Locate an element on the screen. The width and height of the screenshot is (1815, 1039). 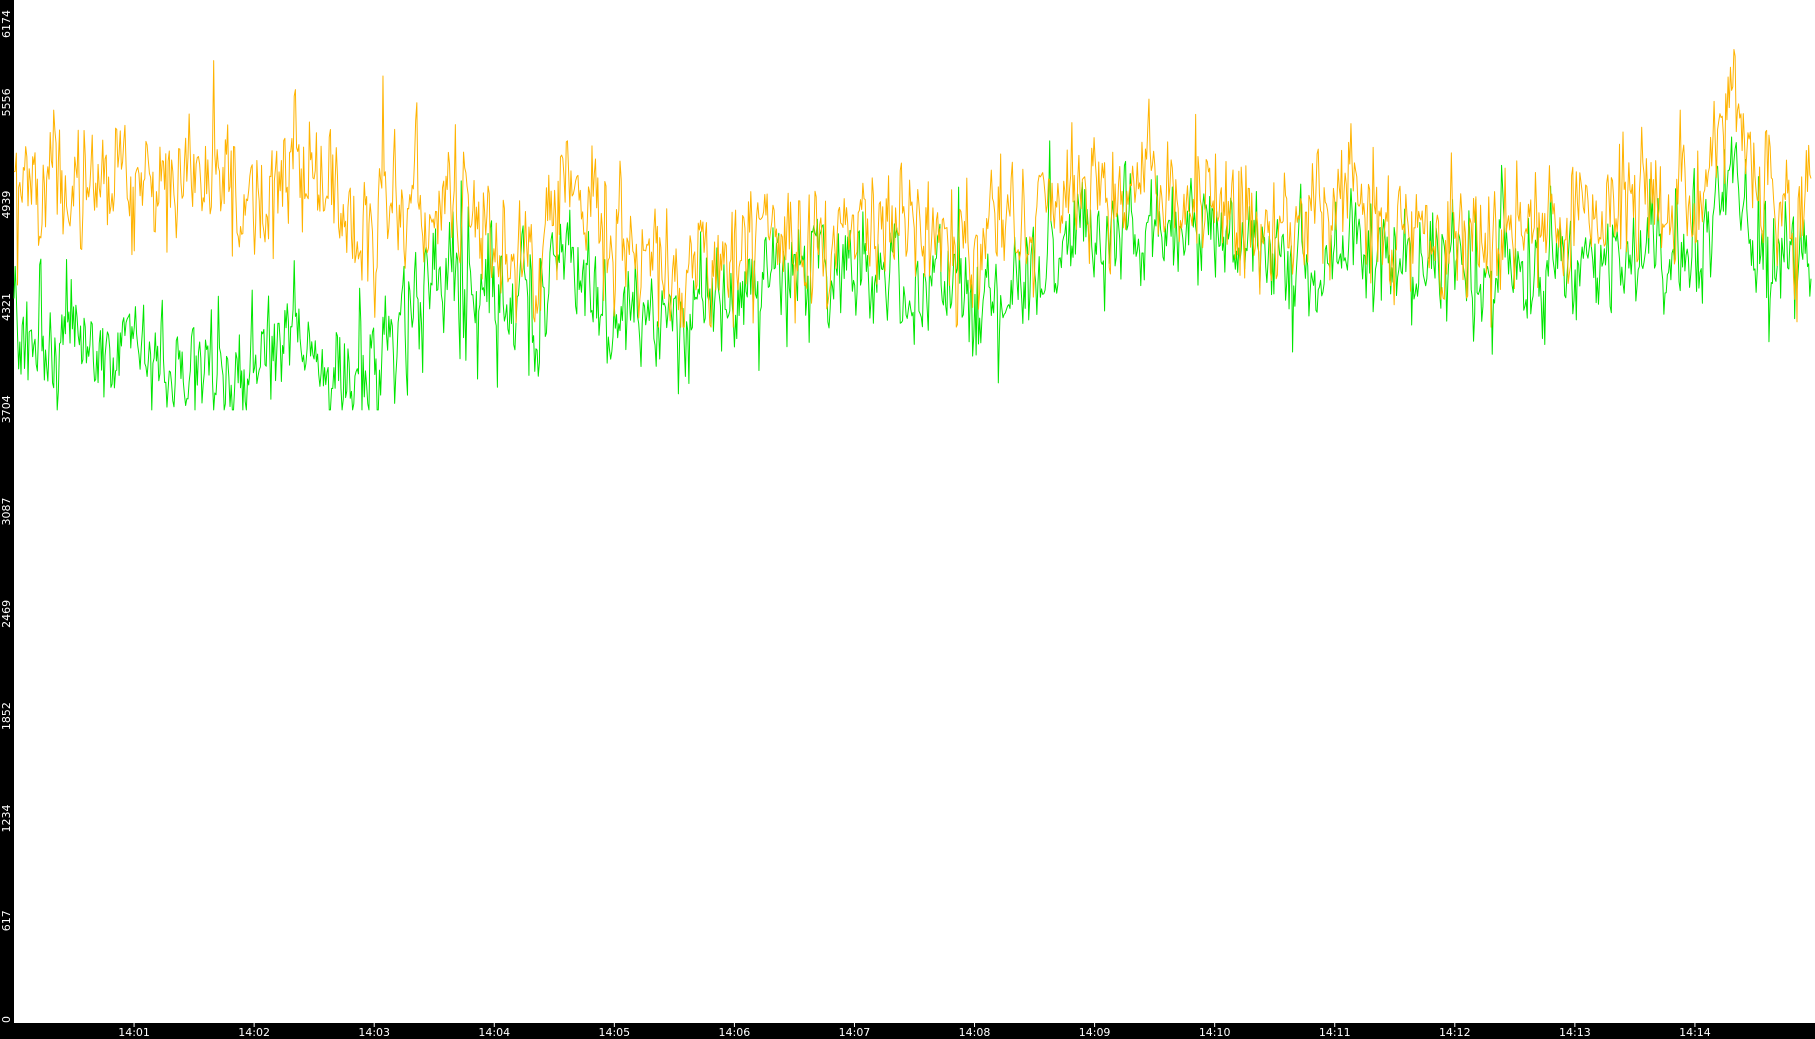
x-tick-label: 14:03 is located at coordinates (374, 1032).